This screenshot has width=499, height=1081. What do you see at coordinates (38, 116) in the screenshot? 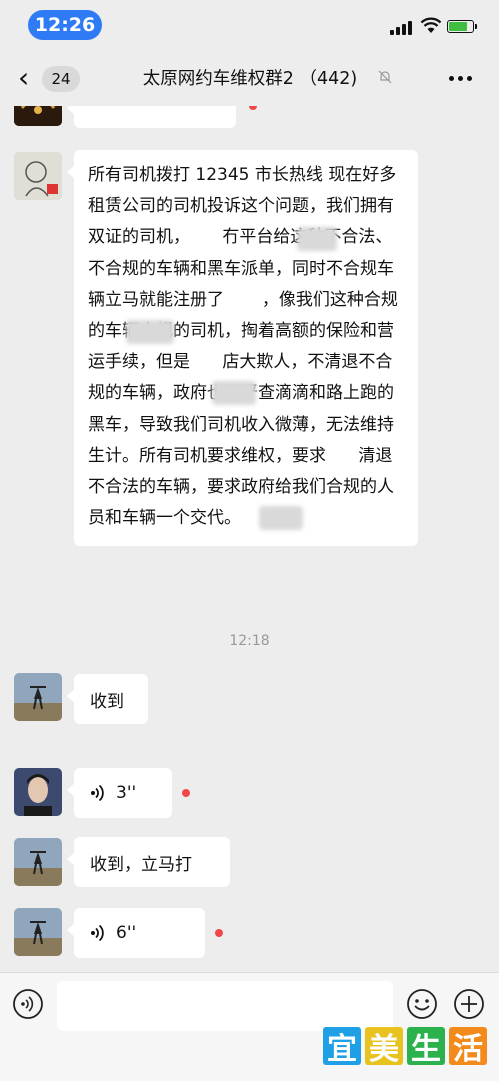
I see `avatar-sender-dark` at bounding box center [38, 116].